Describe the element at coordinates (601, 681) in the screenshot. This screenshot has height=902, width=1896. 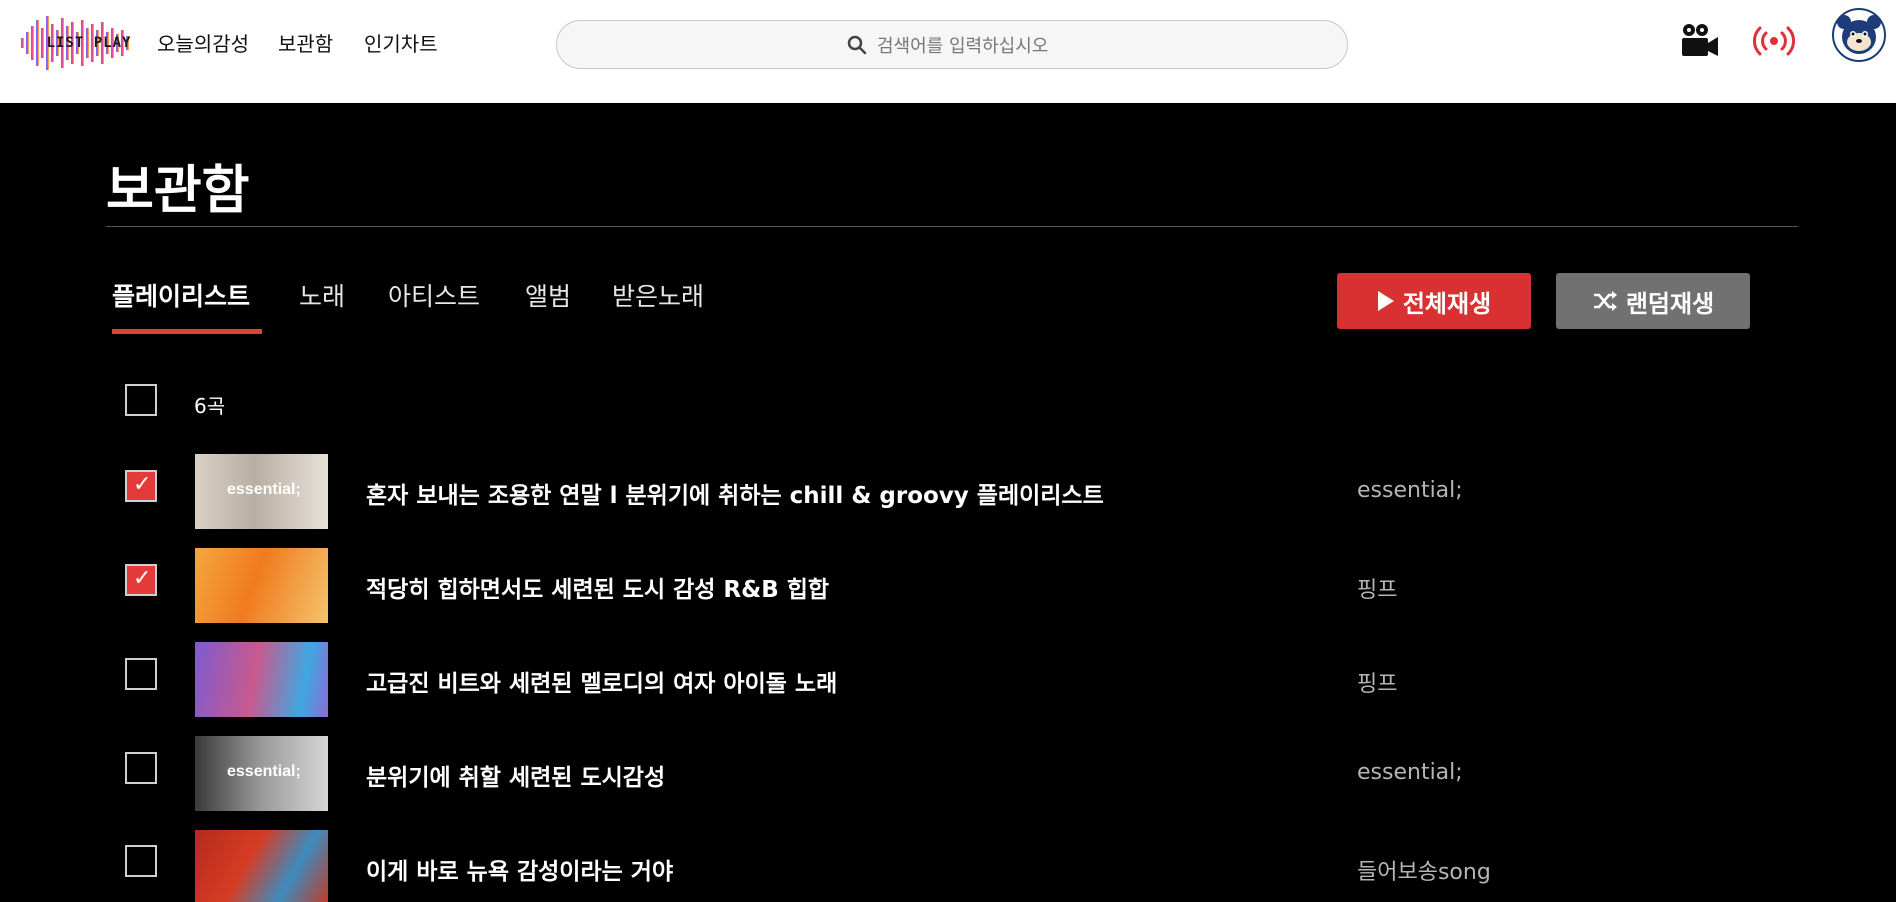
I see `playlist-title: 고급진 비트와 세련된 멜로디의 여자 아이돌 노래` at that location.